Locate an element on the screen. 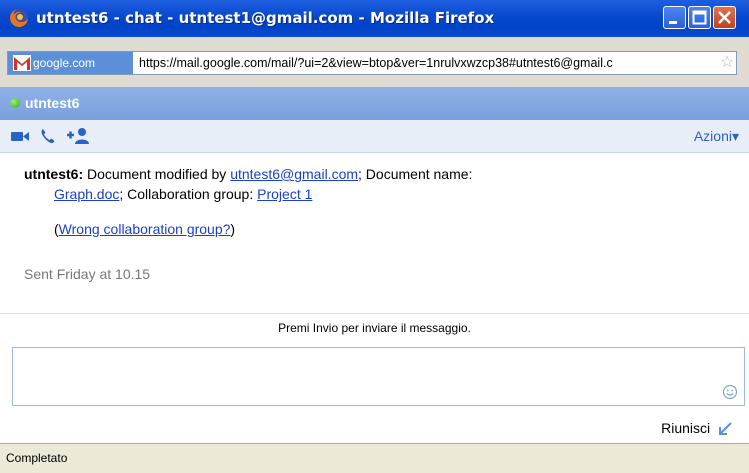 Image resolution: width=749 pixels, height=473 pixels. maximize-icon is located at coordinates (699, 17).